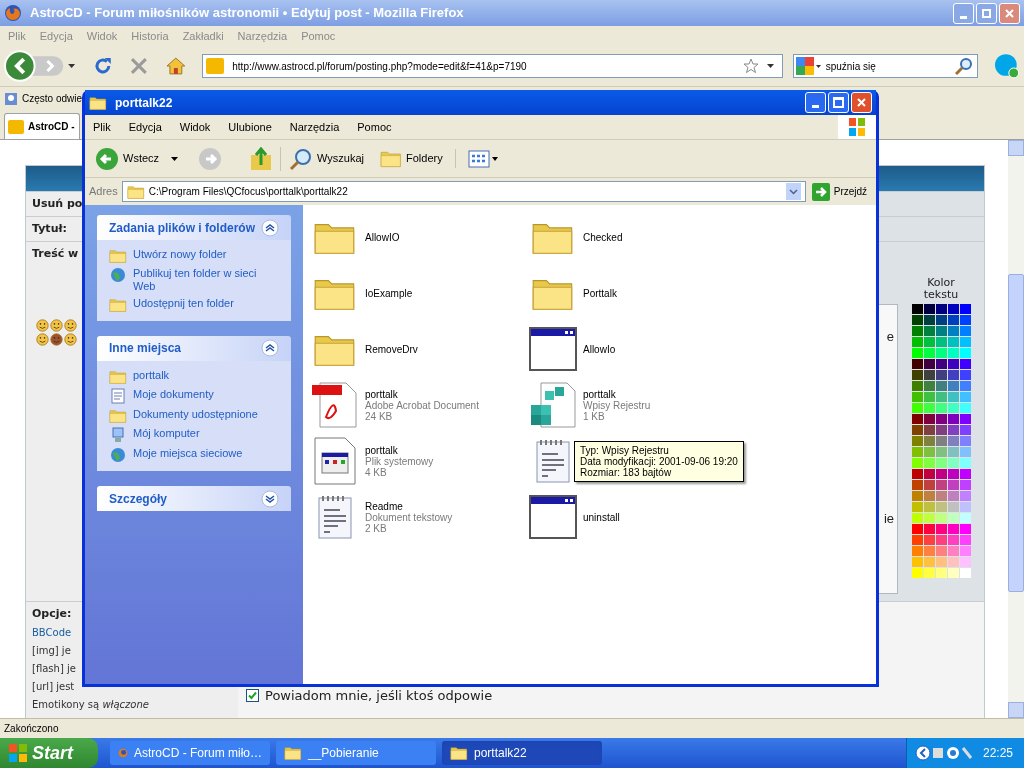 Image resolution: width=1024 pixels, height=768 pixels. Describe the element at coordinates (600, 293) in the screenshot. I see `file-name: Porttalk` at that location.